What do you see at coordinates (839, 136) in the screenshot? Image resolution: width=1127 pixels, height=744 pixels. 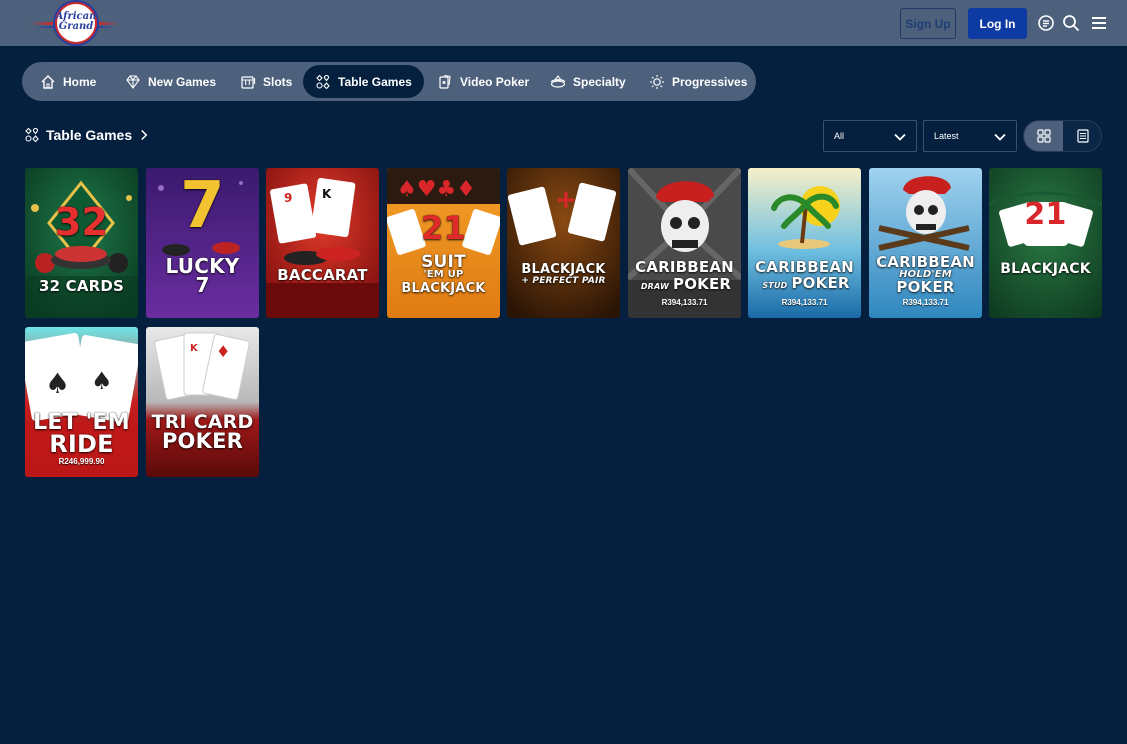 I see `filter-select-value: All` at bounding box center [839, 136].